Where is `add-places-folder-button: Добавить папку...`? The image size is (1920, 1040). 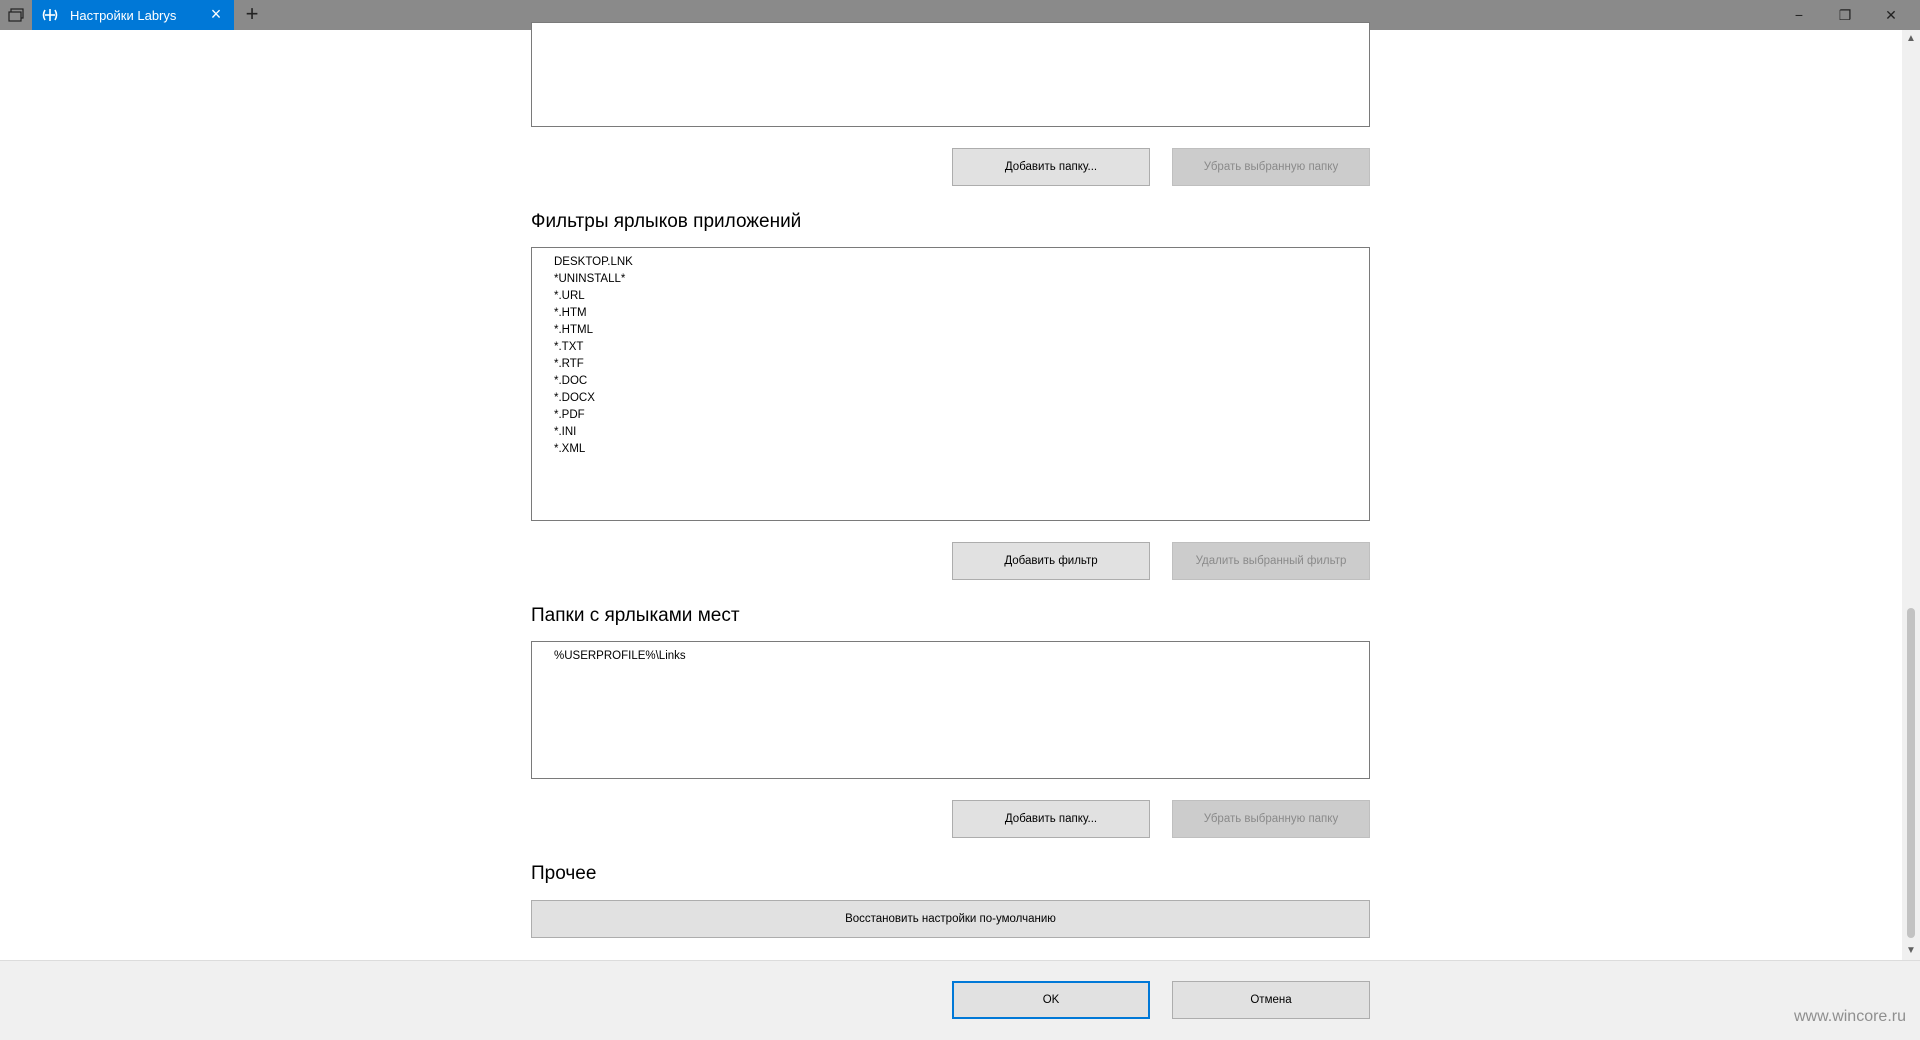
add-places-folder-button: Добавить папку... is located at coordinates (1051, 819).